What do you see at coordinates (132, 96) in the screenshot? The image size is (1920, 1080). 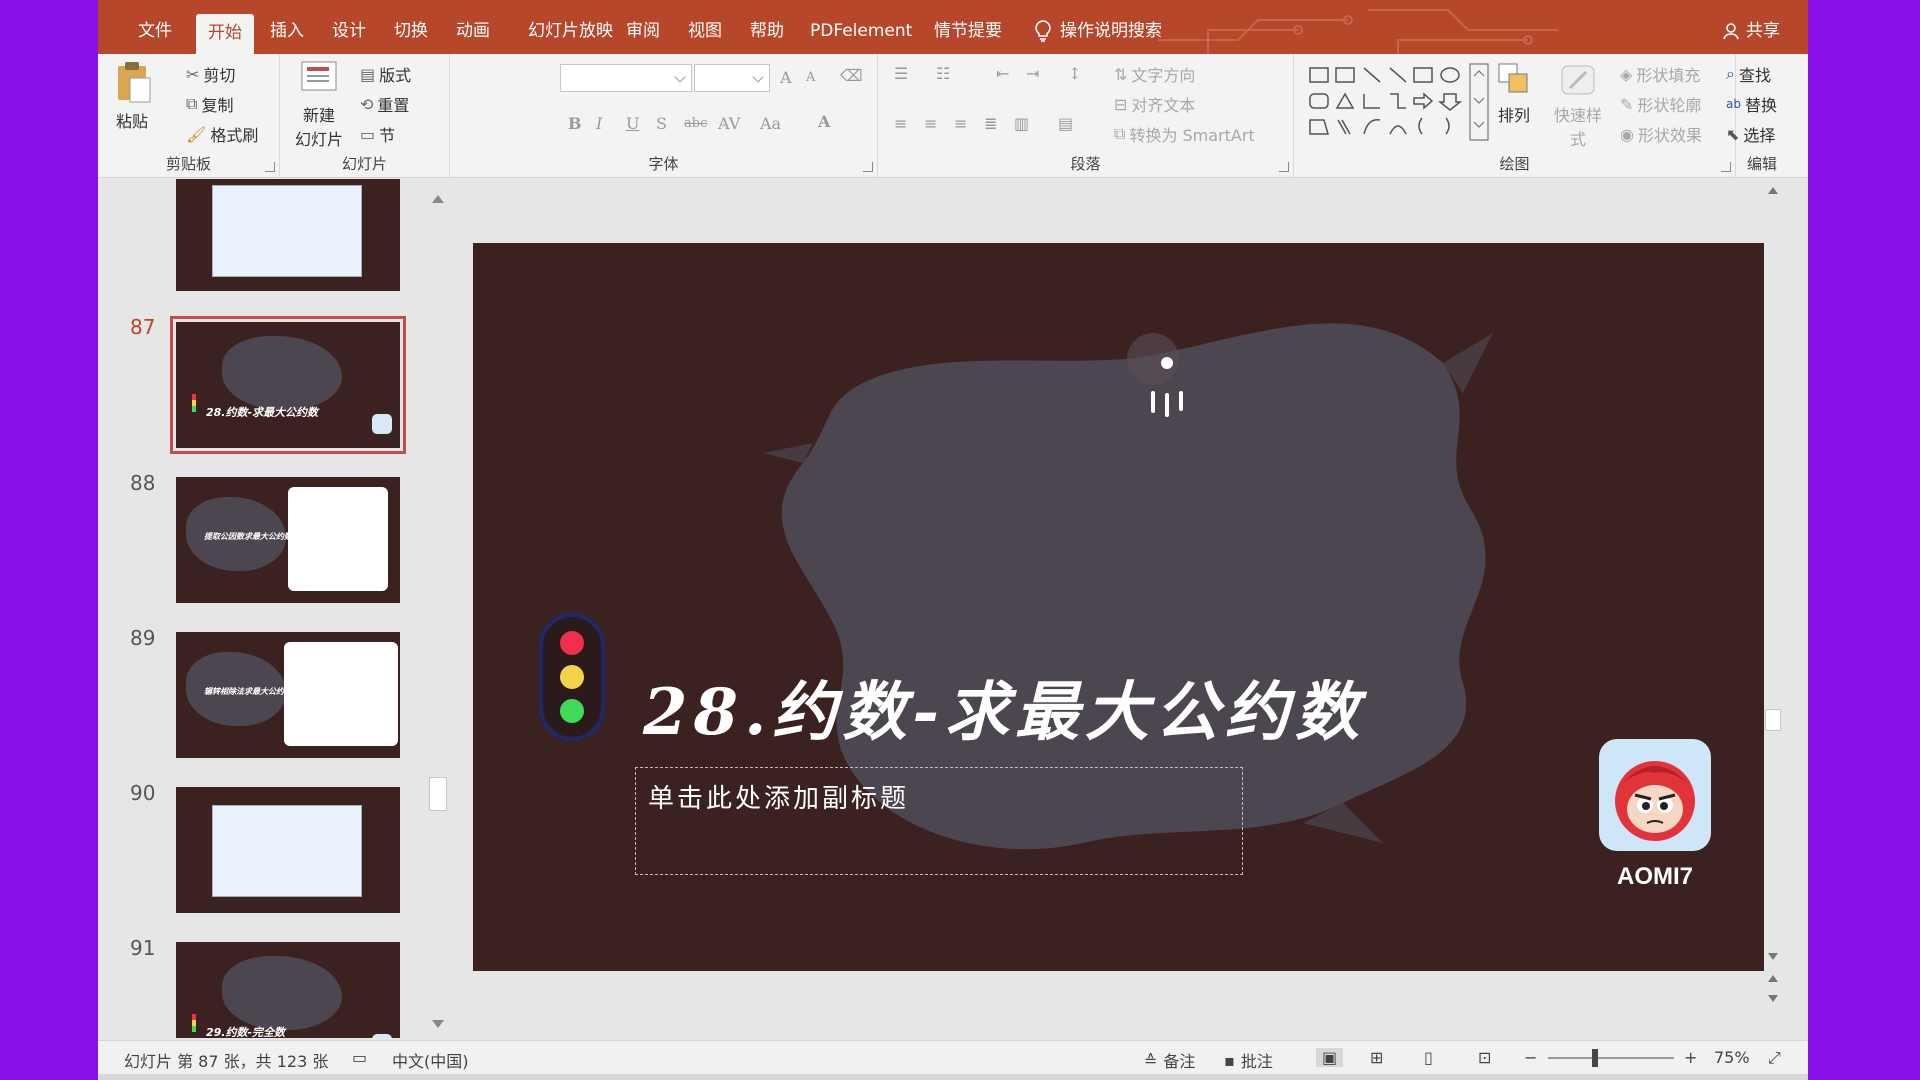 I see `paste-button: 粘贴` at bounding box center [132, 96].